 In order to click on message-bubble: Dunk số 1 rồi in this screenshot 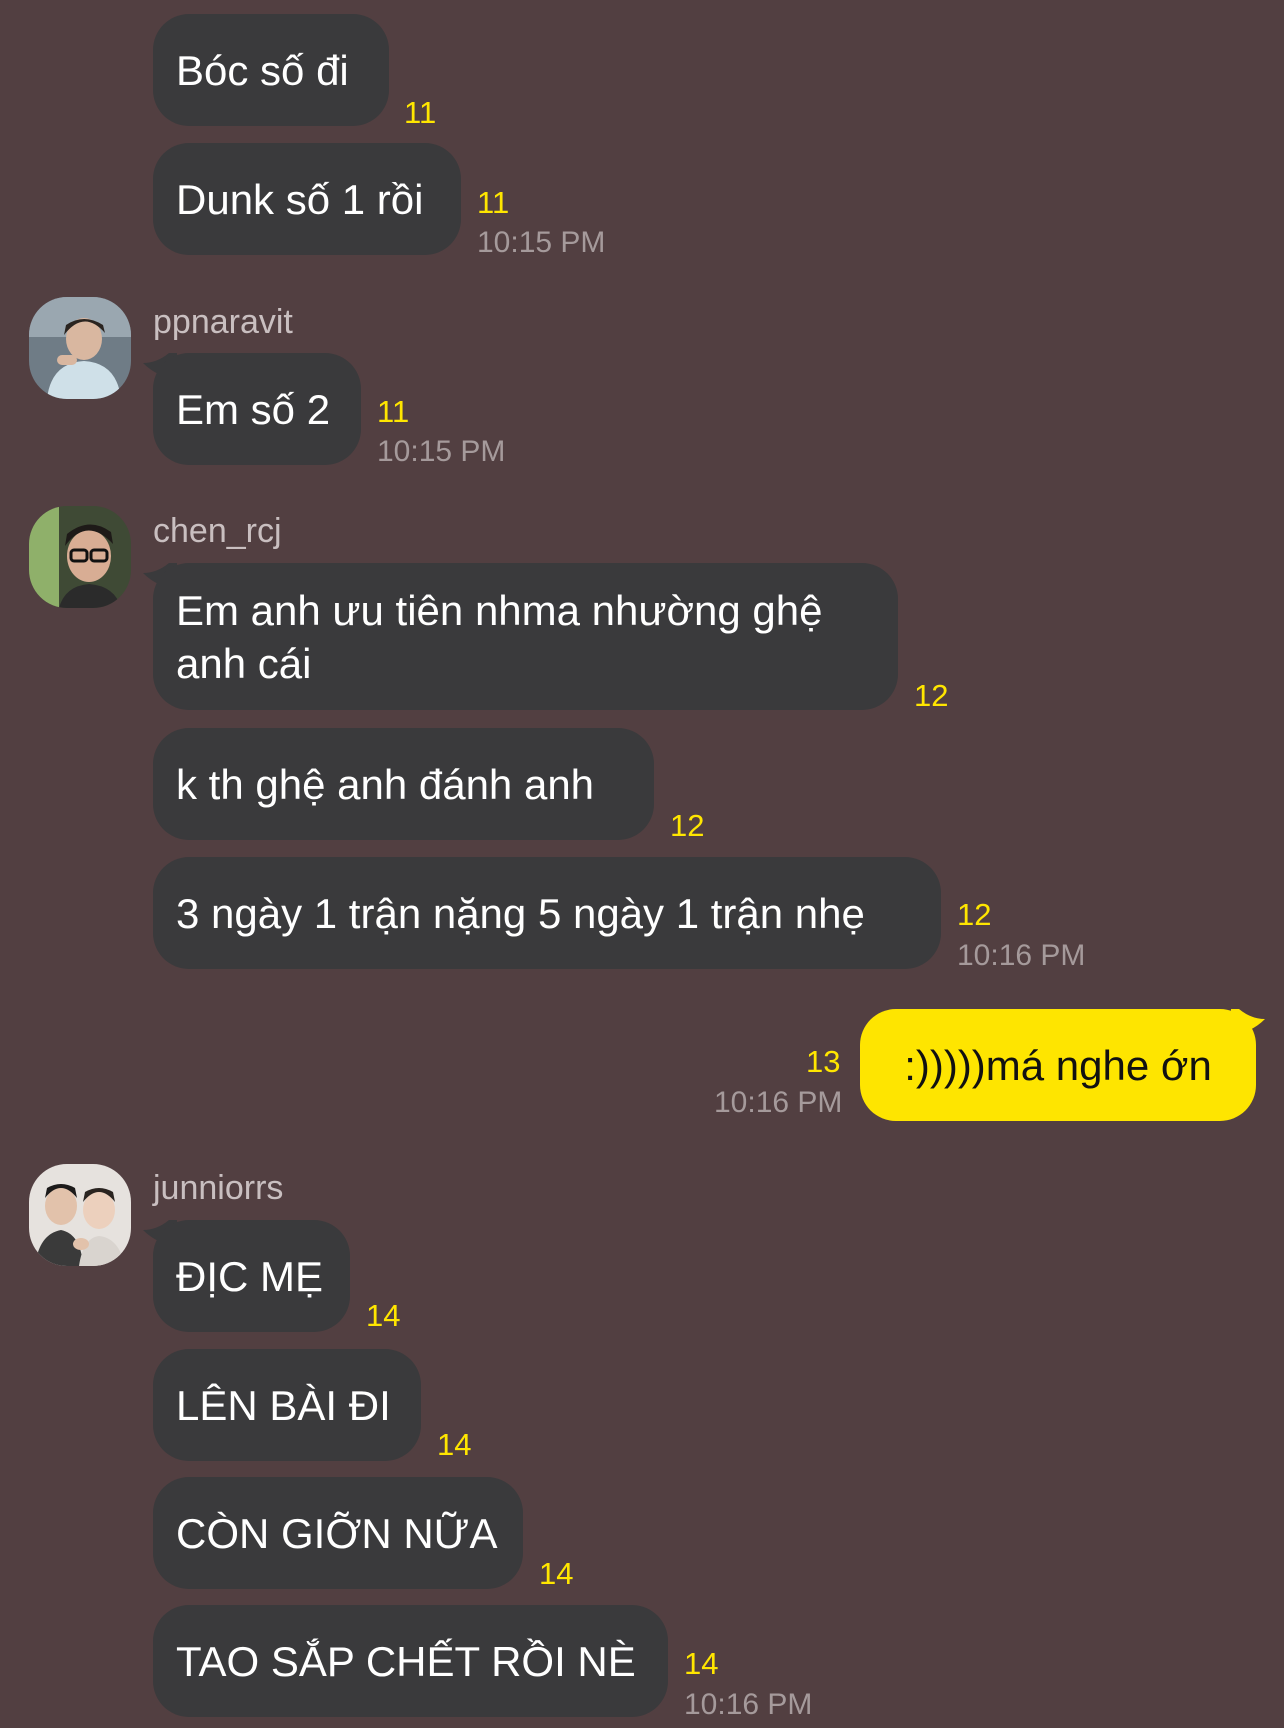, I will do `click(307, 199)`.